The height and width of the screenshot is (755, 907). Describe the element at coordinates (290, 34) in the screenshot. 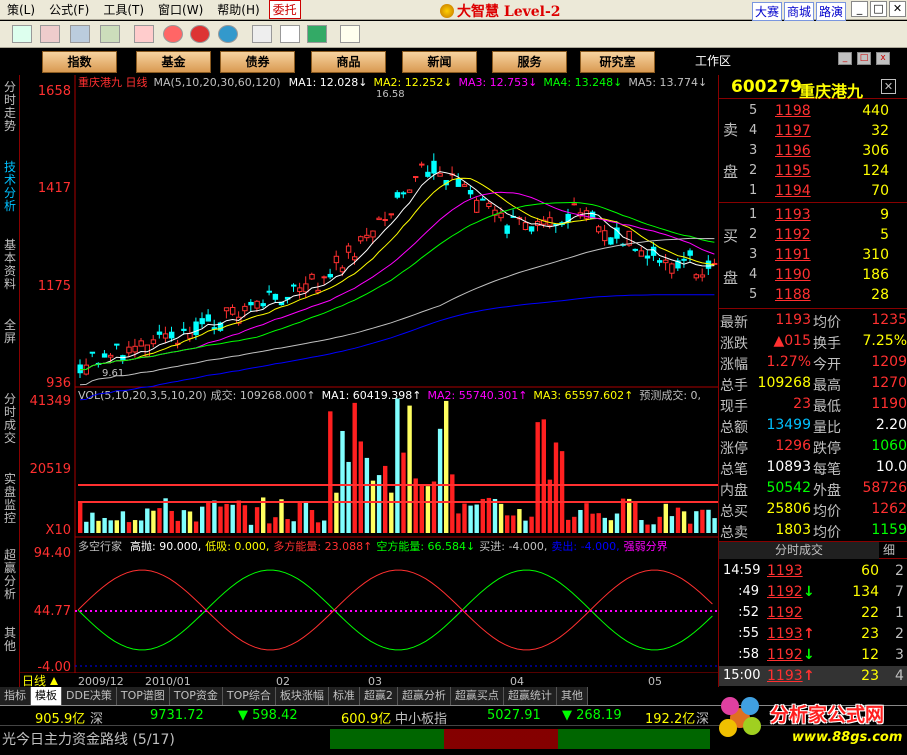

I see `window-icon` at that location.